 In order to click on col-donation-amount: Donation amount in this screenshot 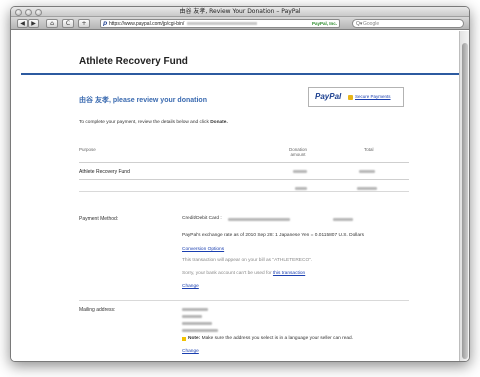, I will do `click(297, 152)`.